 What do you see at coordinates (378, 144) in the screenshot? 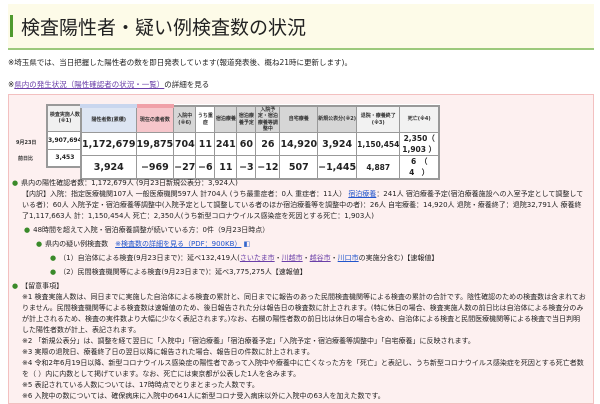
I see `cell-recovered: 1,150,454` at bounding box center [378, 144].